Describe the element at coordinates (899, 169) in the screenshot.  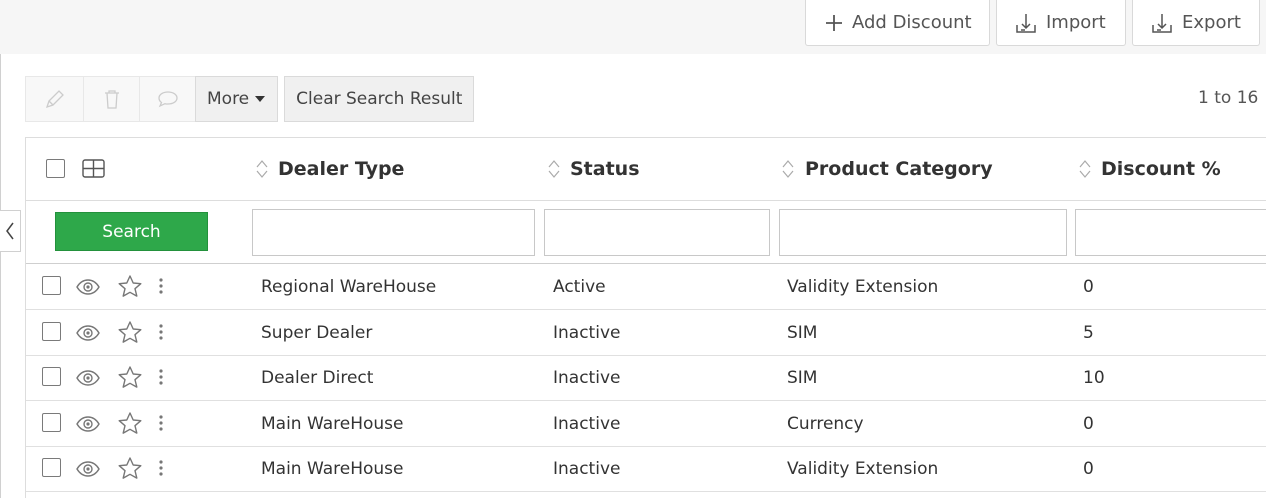
I see `column-header-product-category: Product Category` at that location.